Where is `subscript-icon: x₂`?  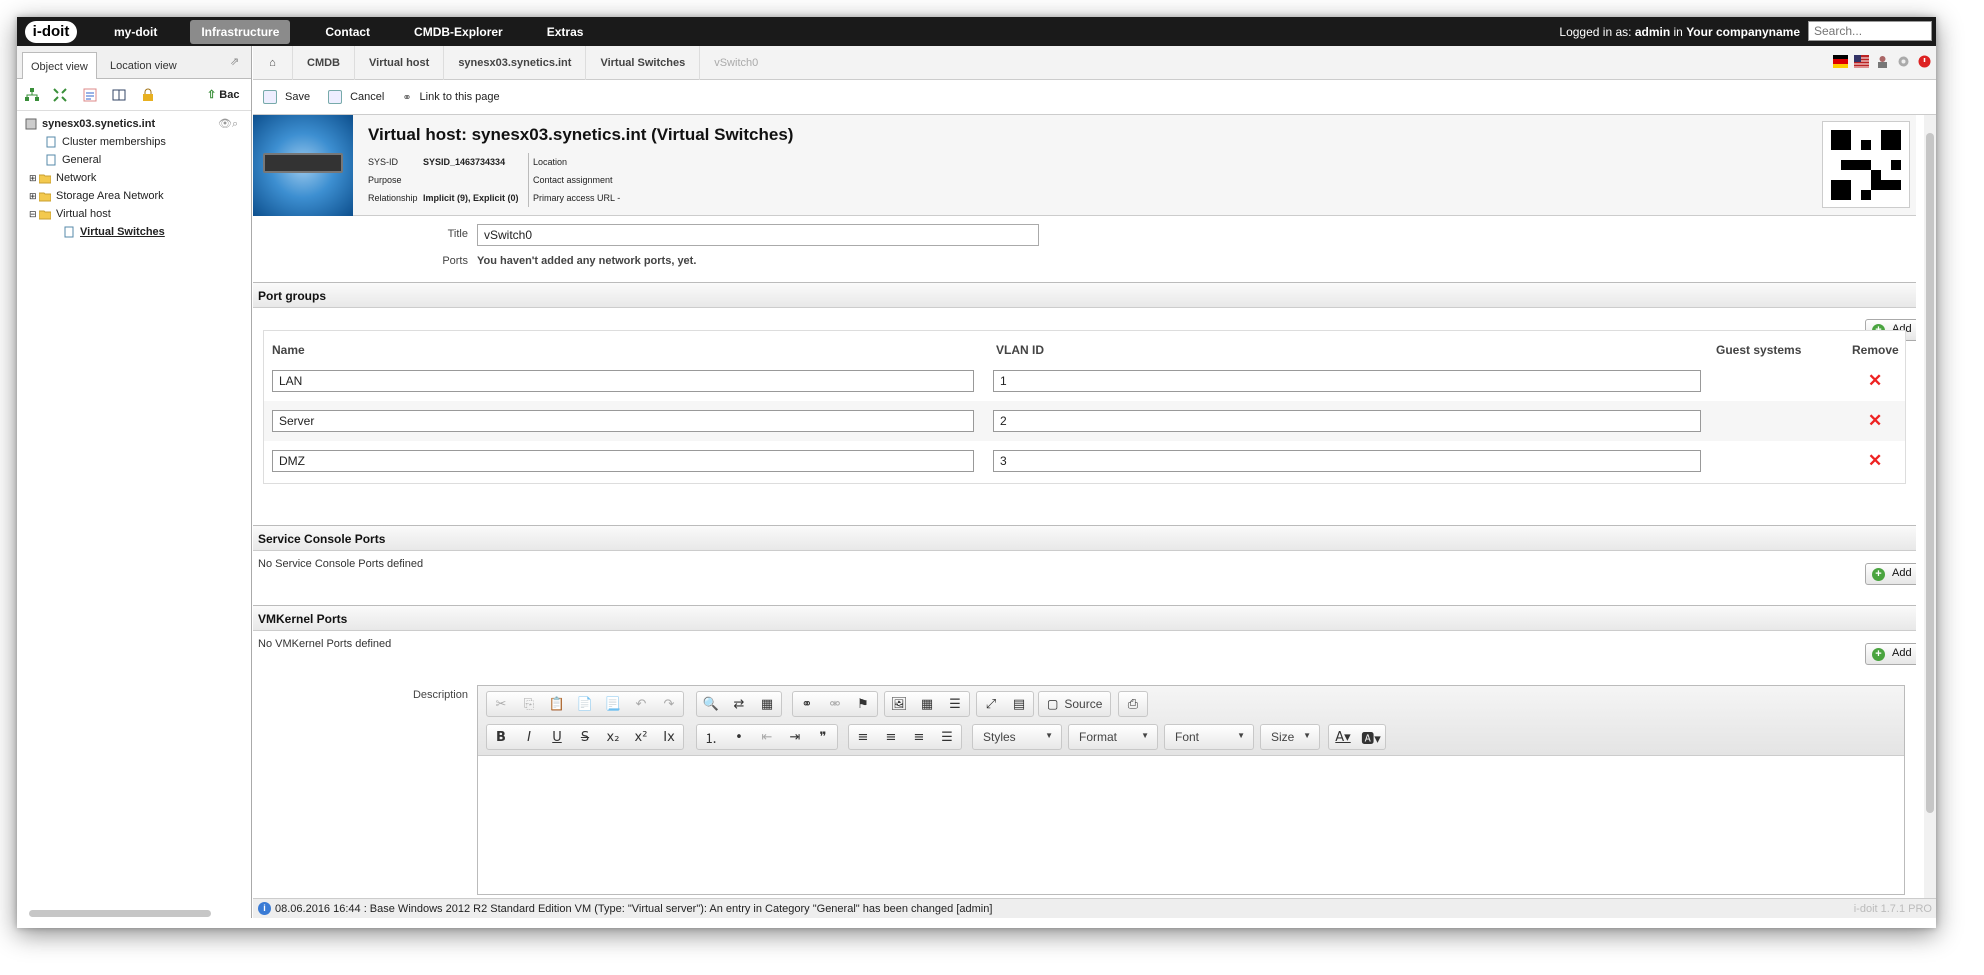 subscript-icon: x₂ is located at coordinates (613, 737).